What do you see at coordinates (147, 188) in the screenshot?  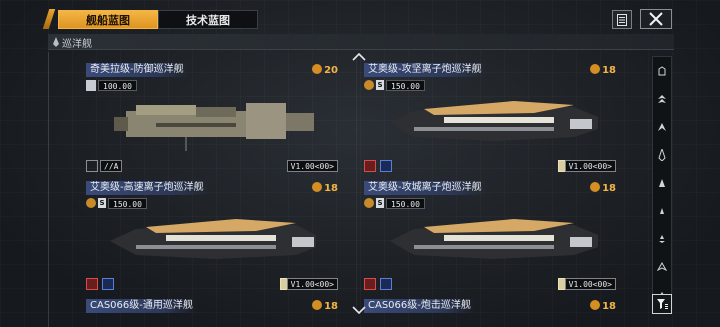 I see `ship-name: 艾奥级-高速离子炮巡洋舰` at bounding box center [147, 188].